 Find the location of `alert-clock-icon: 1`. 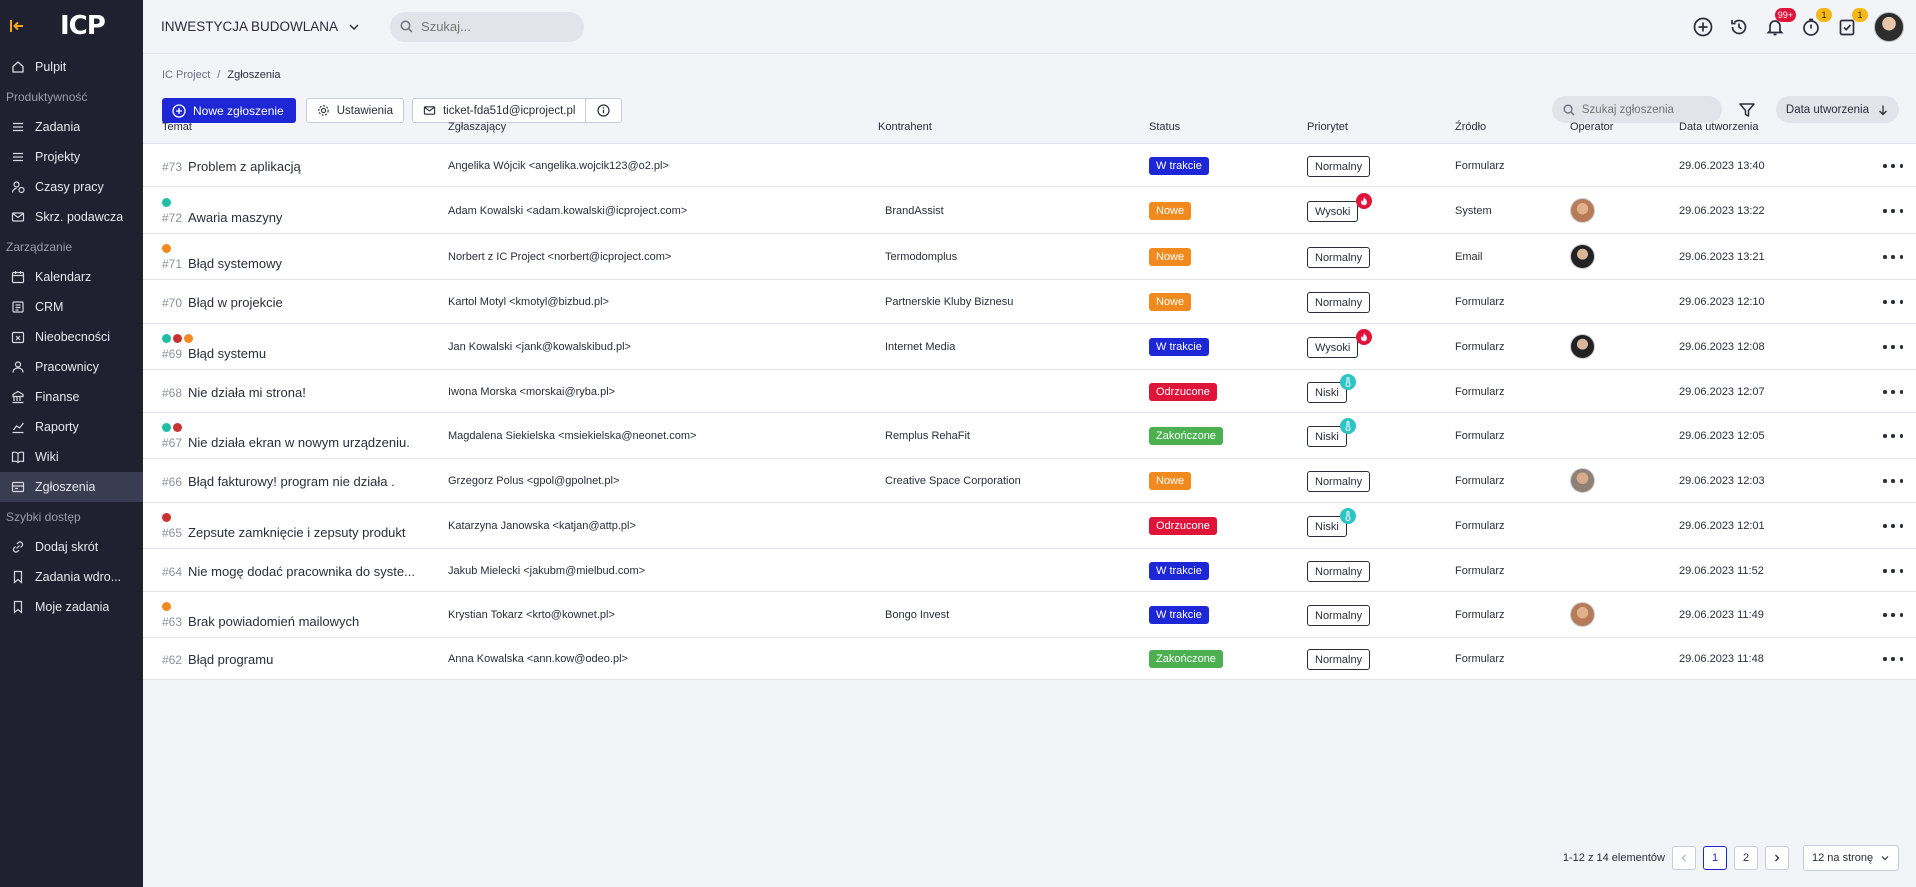

alert-clock-icon: 1 is located at coordinates (1816, 23).